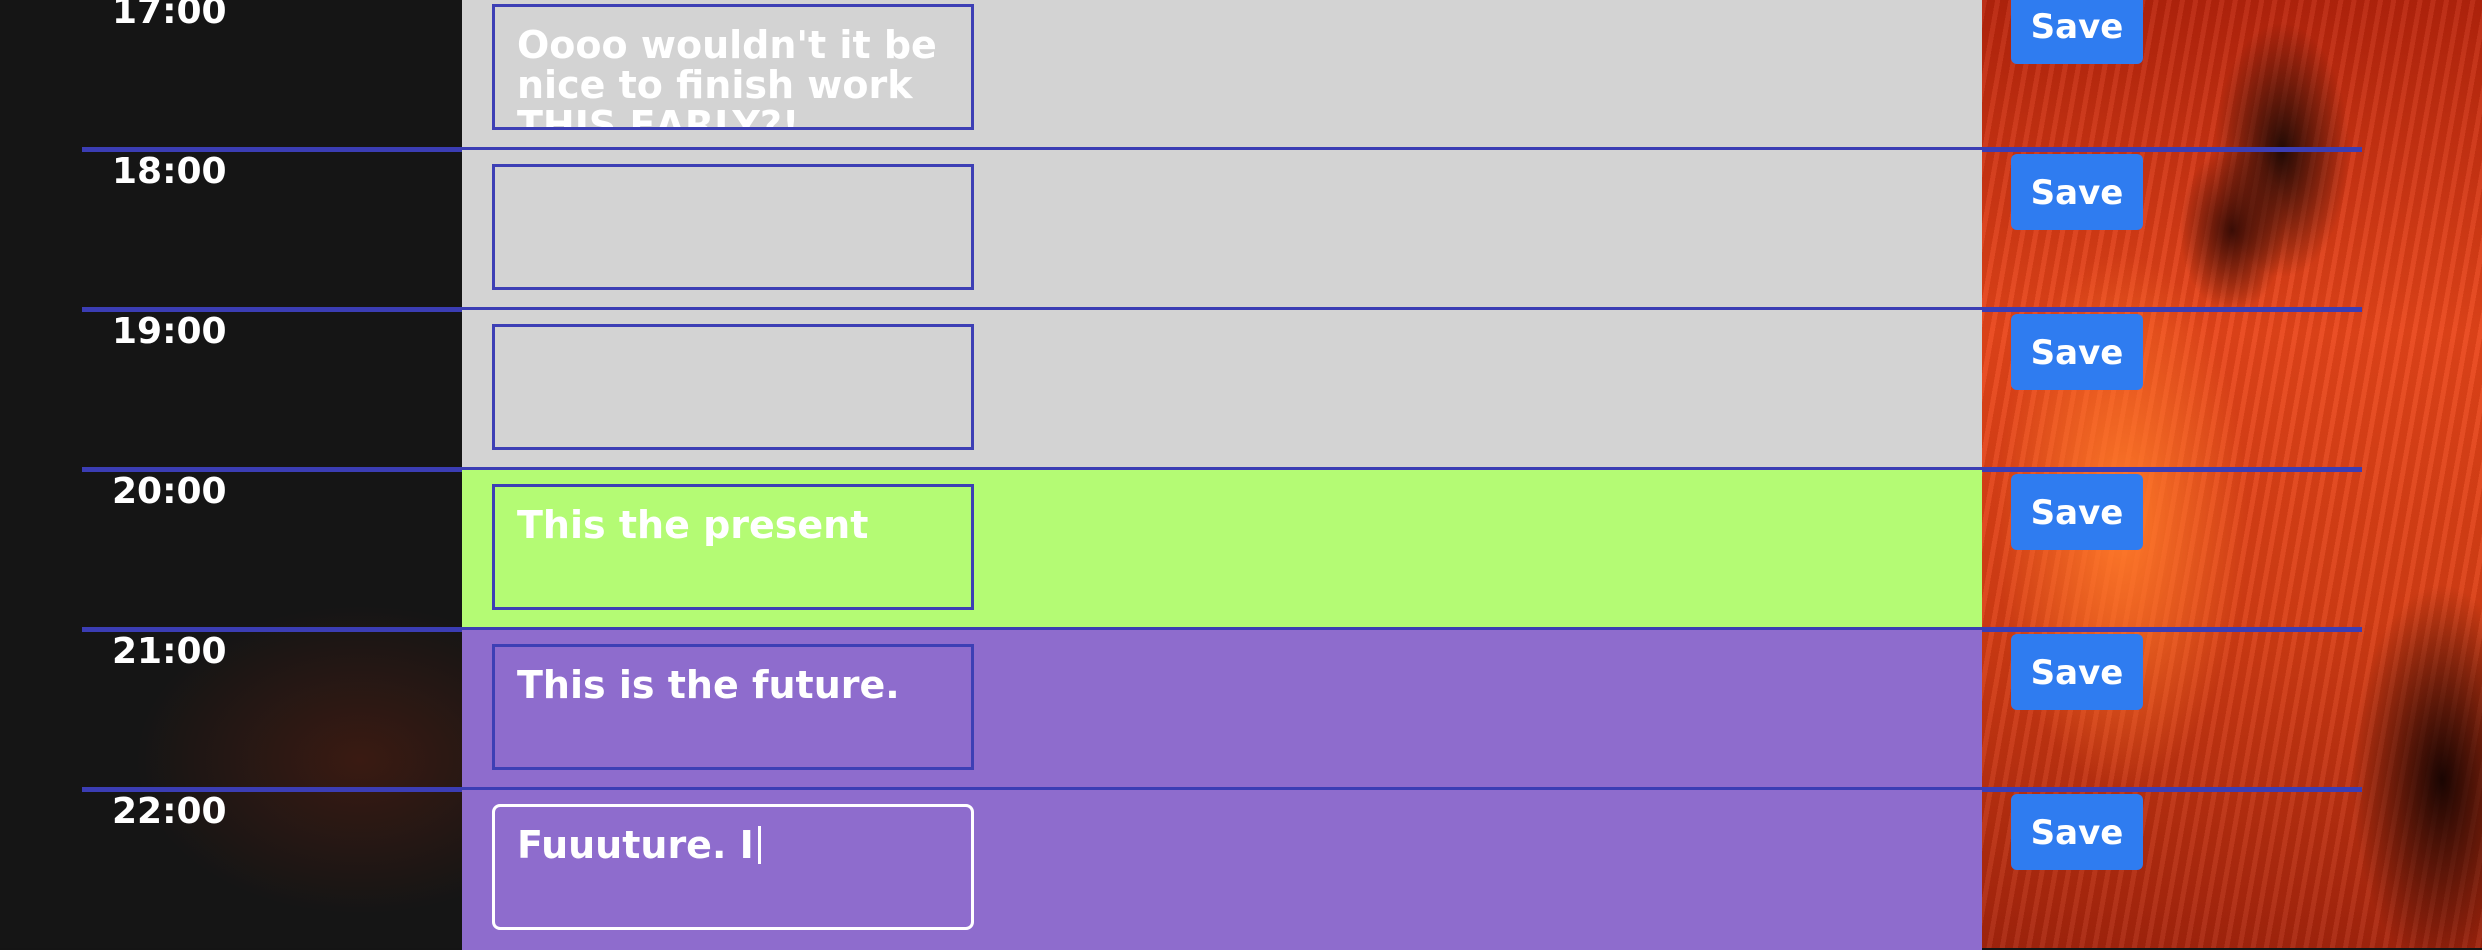  Describe the element at coordinates (169, 171) in the screenshot. I see `hour-label: 18:00` at that location.